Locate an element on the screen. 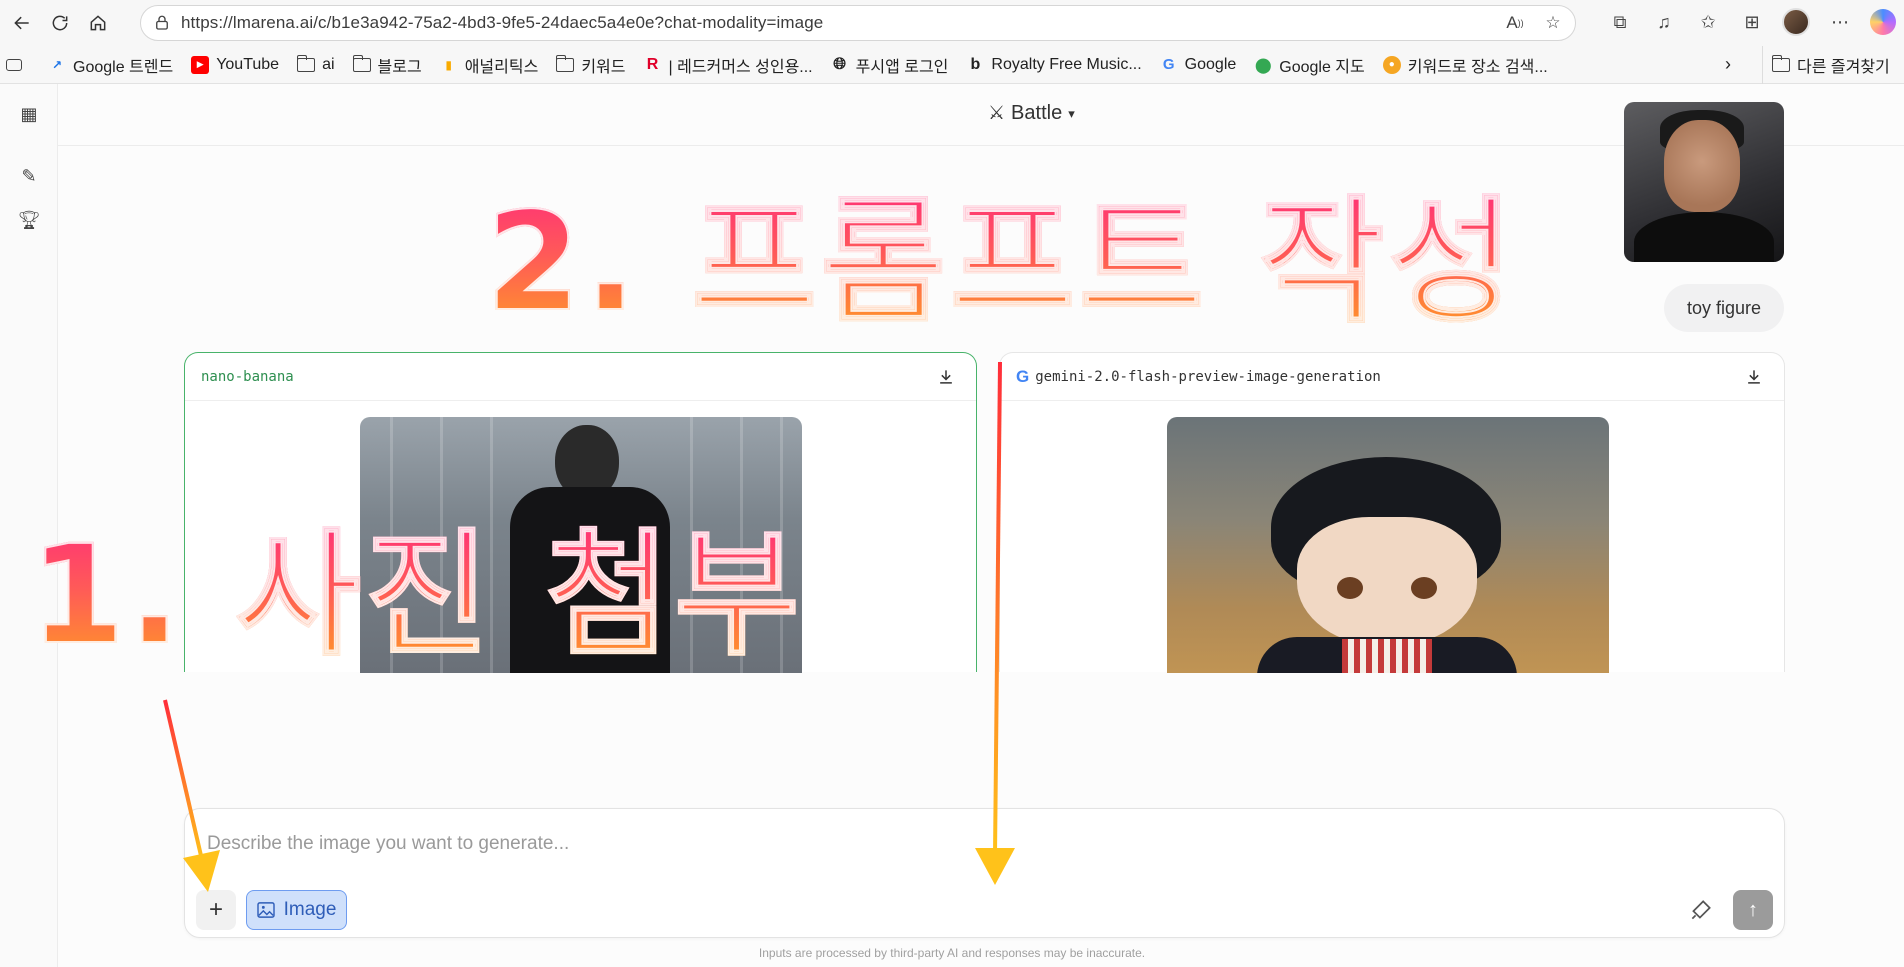 The image size is (1904, 967). image-icon is located at coordinates (265, 910).